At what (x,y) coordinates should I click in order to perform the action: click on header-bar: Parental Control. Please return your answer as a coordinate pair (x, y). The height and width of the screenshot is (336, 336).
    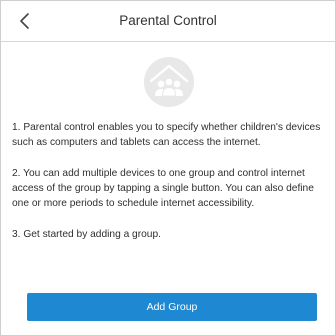
    Looking at the image, I should click on (168, 21).